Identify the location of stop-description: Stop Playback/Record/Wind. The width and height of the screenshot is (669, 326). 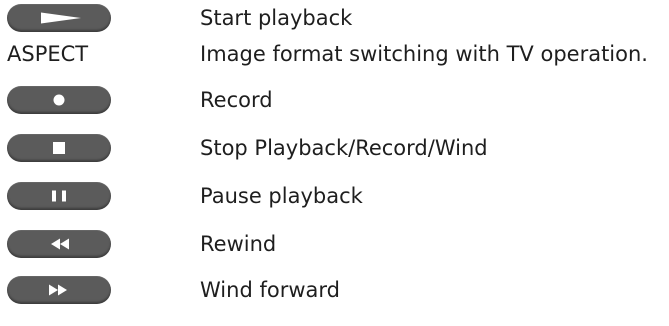
(344, 148).